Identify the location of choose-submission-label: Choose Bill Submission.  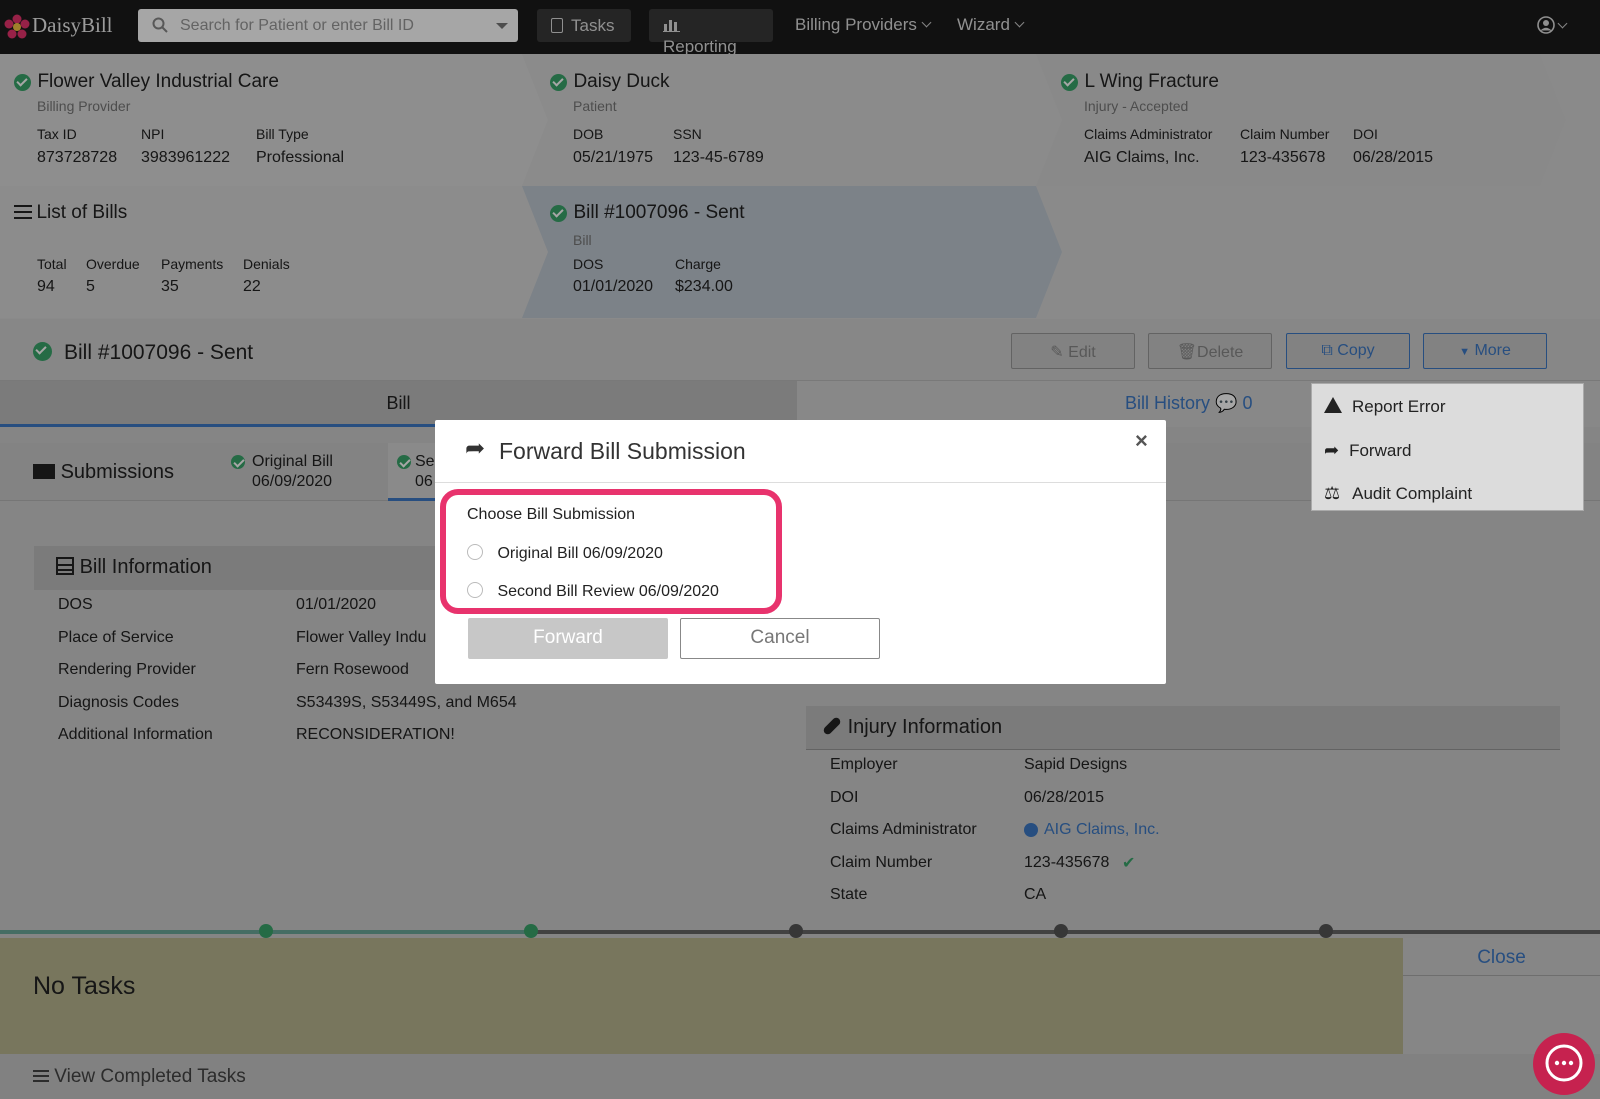
(551, 514).